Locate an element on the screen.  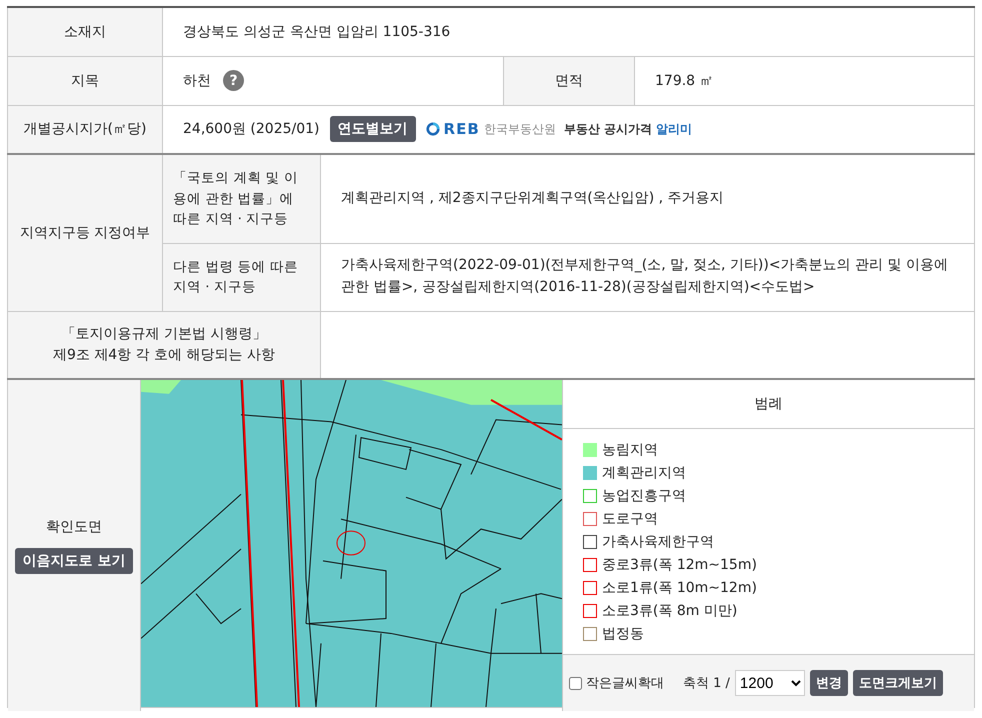
legend-label: 농업진흥구역 is located at coordinates (644, 495).